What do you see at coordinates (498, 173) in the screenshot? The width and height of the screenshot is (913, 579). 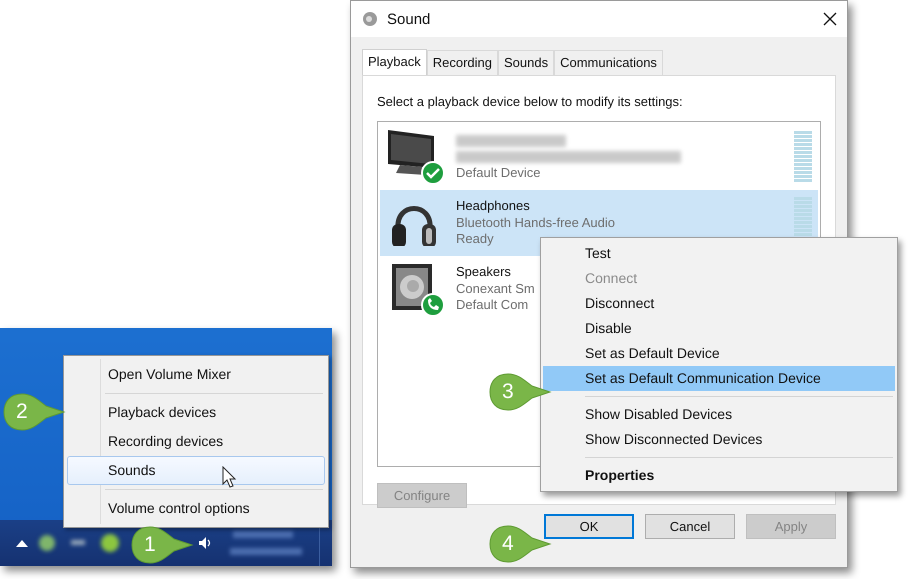 I see `device-status: Default Device` at bounding box center [498, 173].